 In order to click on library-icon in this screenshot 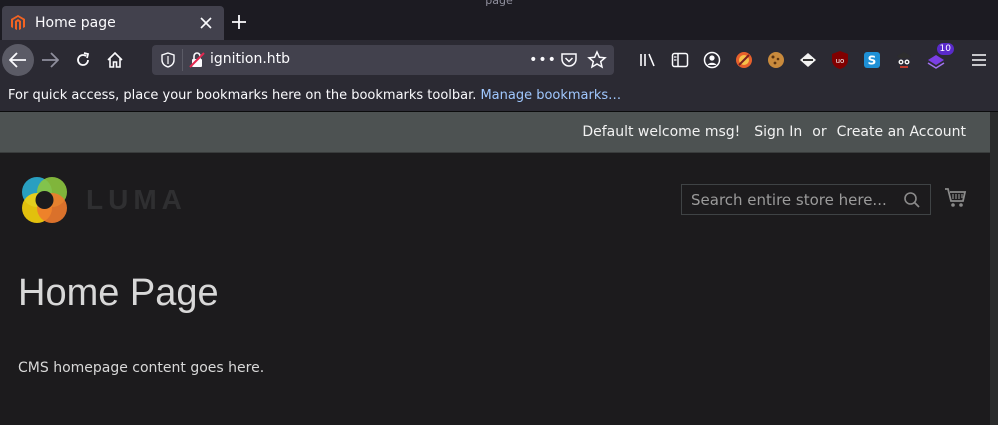, I will do `click(648, 60)`.